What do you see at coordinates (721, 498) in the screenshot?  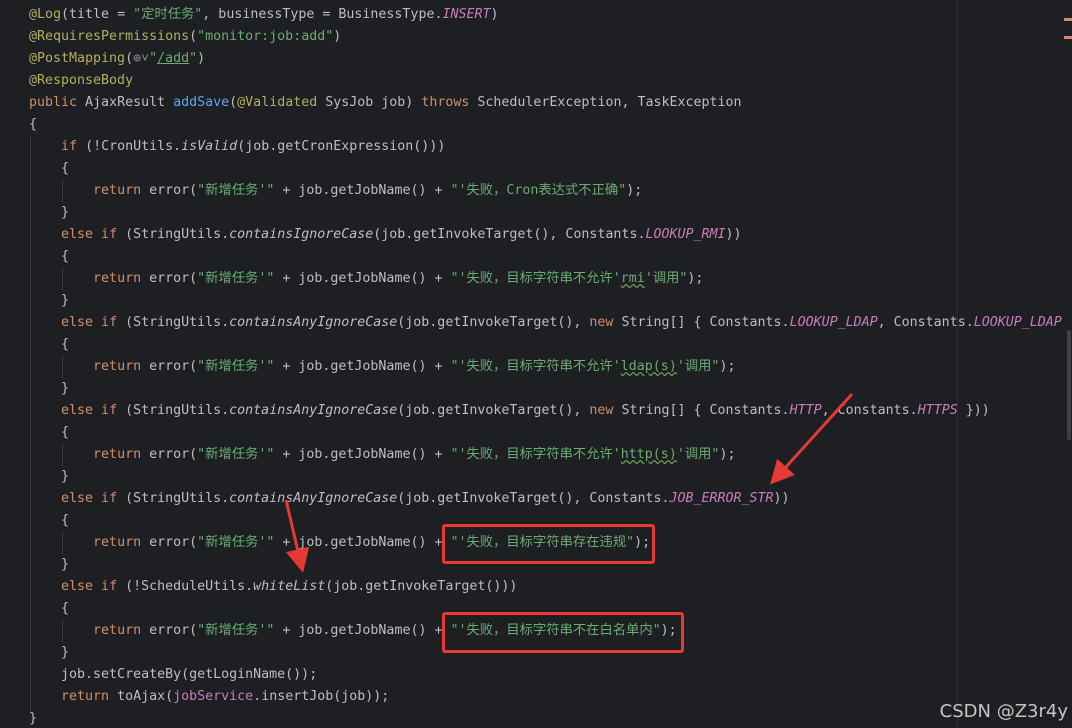 I see `code-token: JOB_ERROR_STR` at bounding box center [721, 498].